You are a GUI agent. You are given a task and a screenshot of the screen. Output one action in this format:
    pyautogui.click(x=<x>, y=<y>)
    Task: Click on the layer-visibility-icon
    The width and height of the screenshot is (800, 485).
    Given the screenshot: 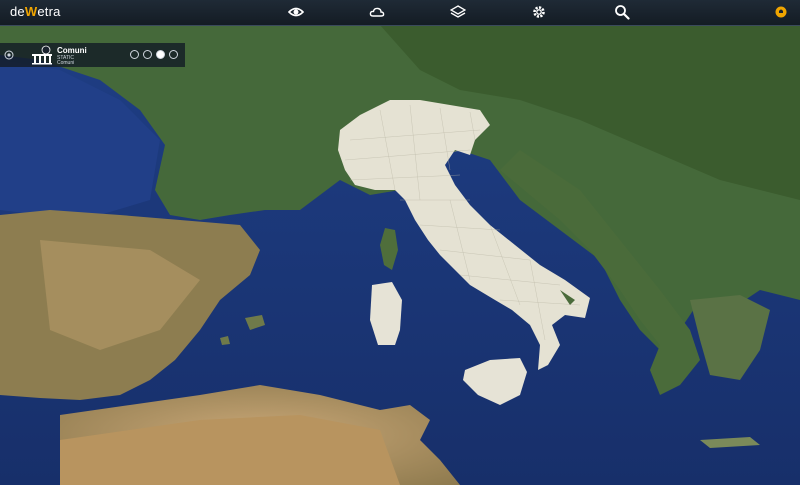 What is the action you would take?
    pyautogui.click(x=9, y=55)
    